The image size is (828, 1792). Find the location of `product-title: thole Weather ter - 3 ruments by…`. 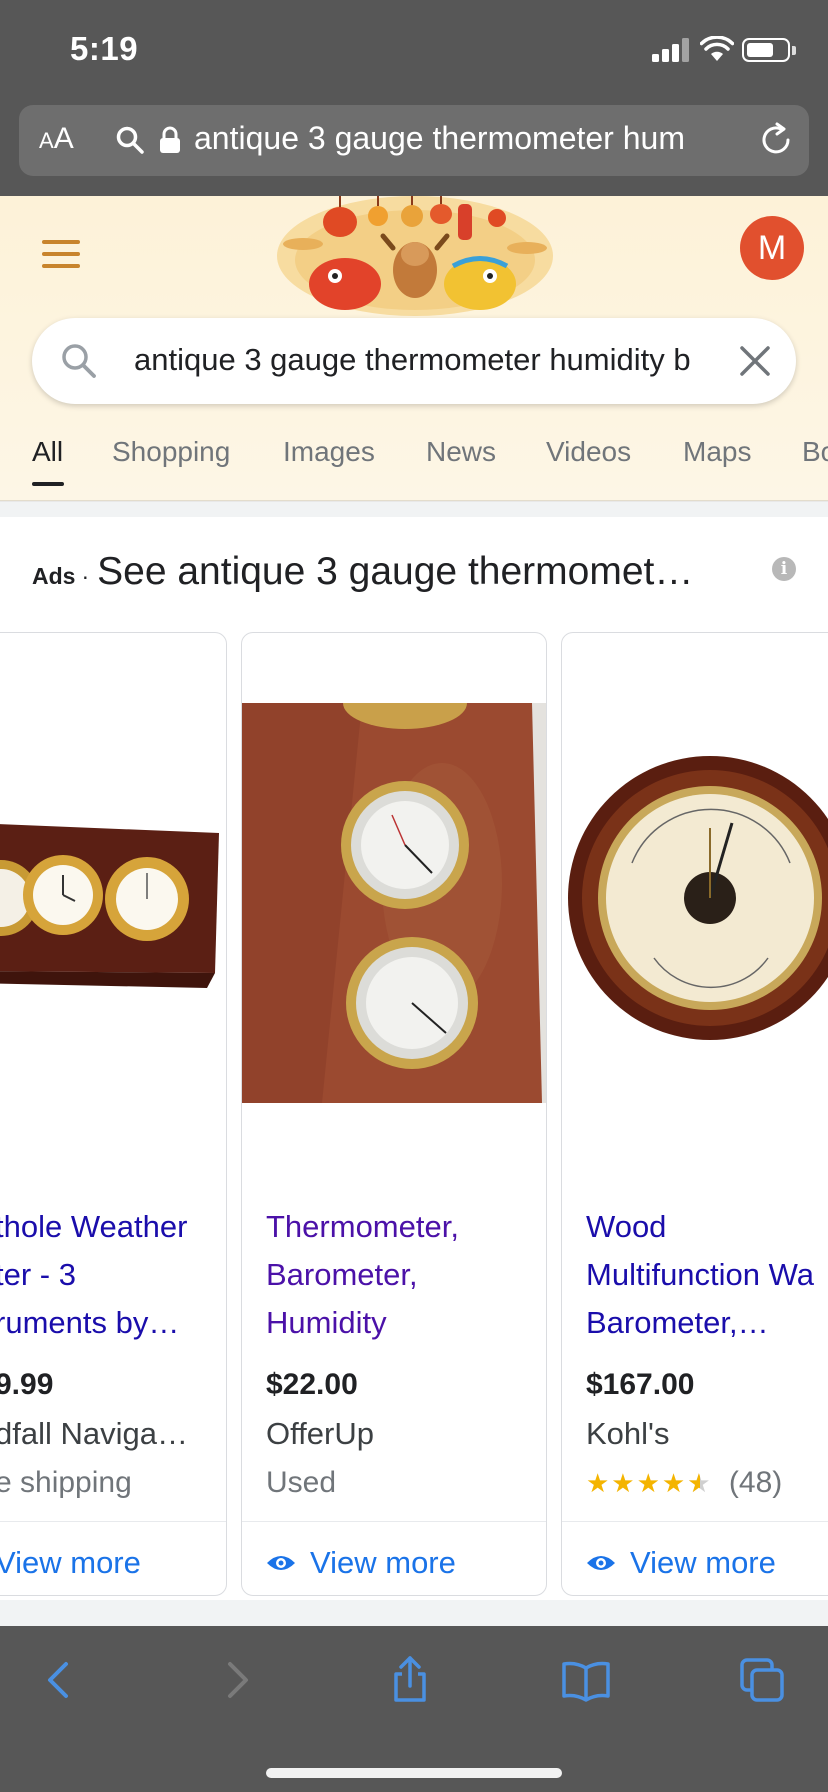

product-title: thole Weather ter - 3 ruments by… is located at coordinates (113, 1275).